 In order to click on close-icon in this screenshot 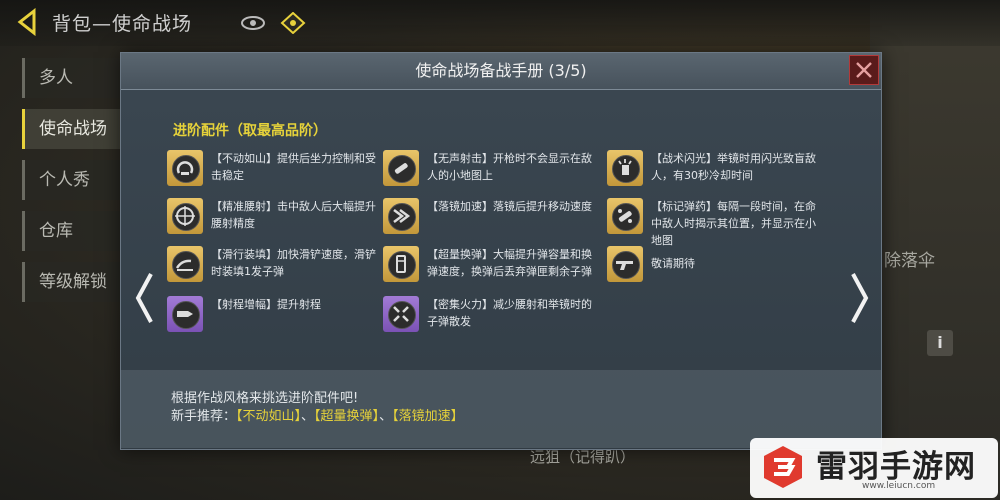, I will do `click(864, 70)`.